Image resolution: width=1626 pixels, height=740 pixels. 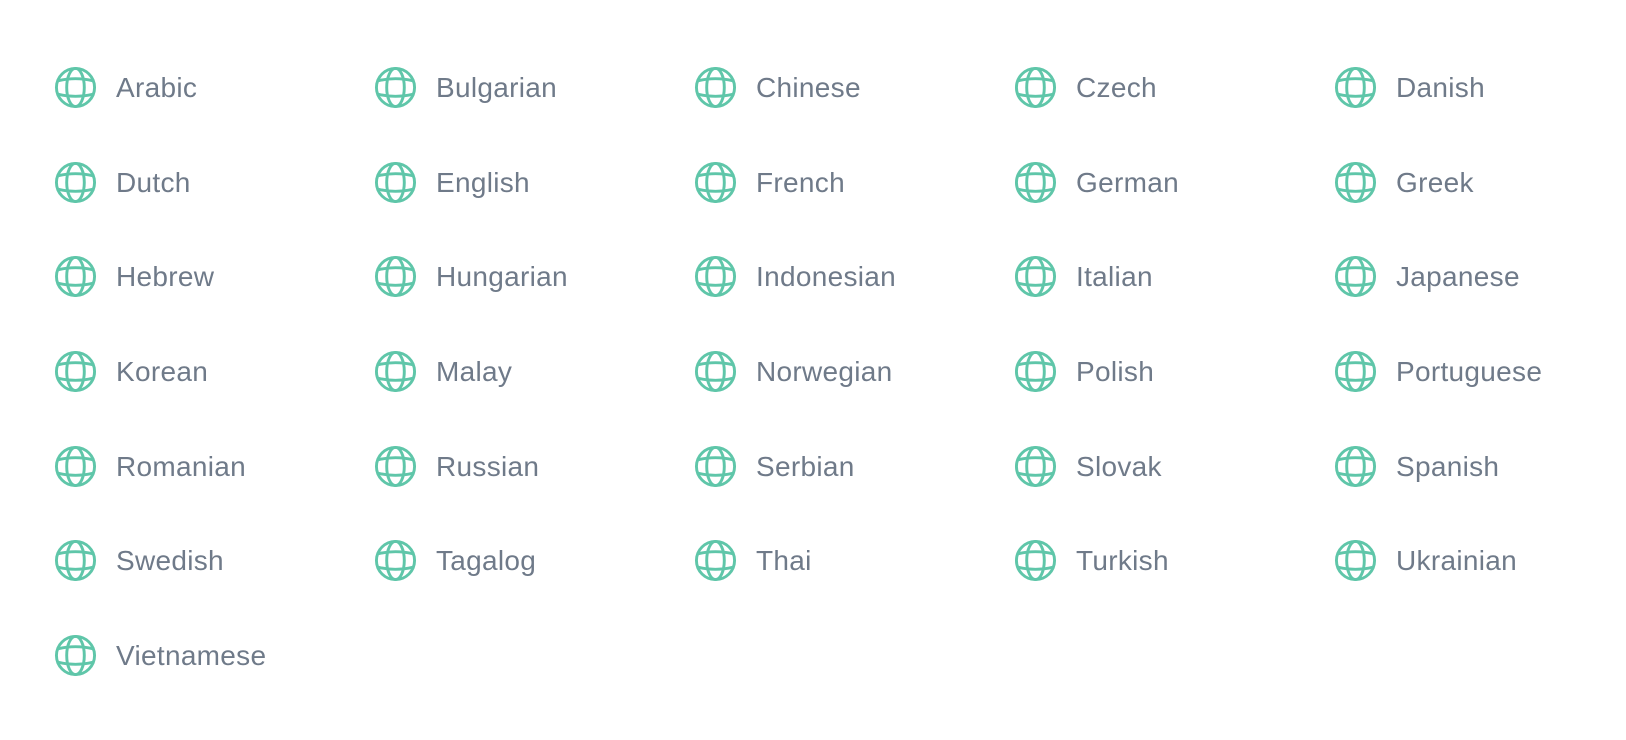 I want to click on language-label: Turkish, so click(x=1122, y=561).